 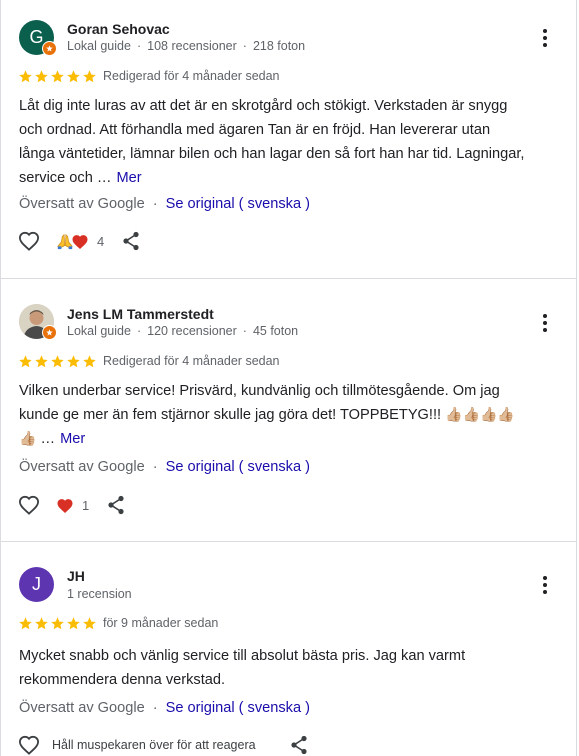 I want to click on avatar: J, so click(x=36, y=584).